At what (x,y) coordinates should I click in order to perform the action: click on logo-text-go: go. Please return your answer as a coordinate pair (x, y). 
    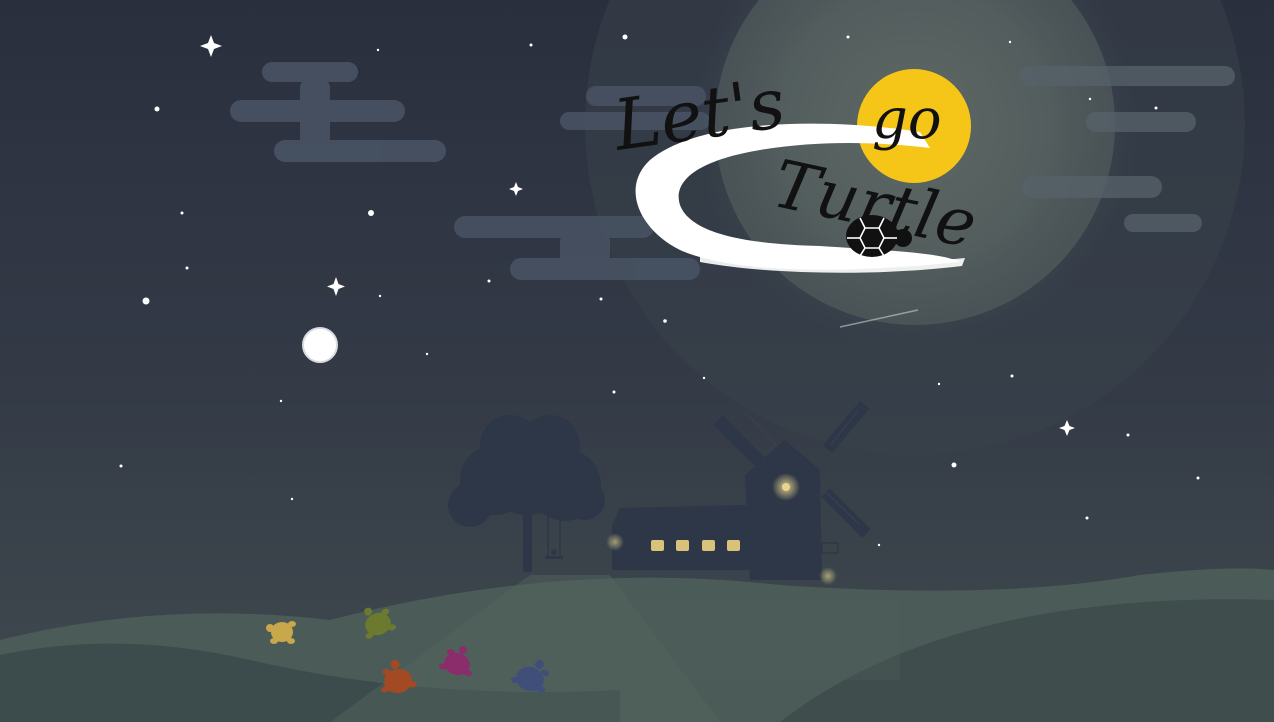
    Looking at the image, I should click on (907, 119).